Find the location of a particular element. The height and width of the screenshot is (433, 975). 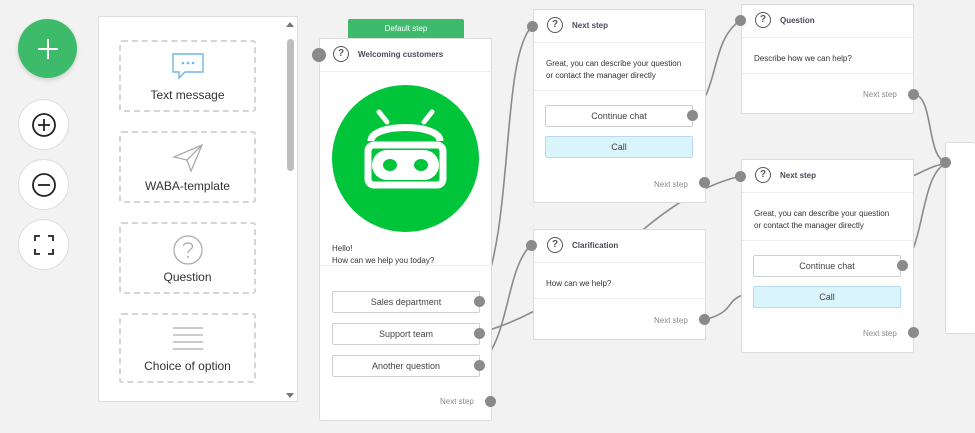

chat-bubble-icon is located at coordinates (187, 66).